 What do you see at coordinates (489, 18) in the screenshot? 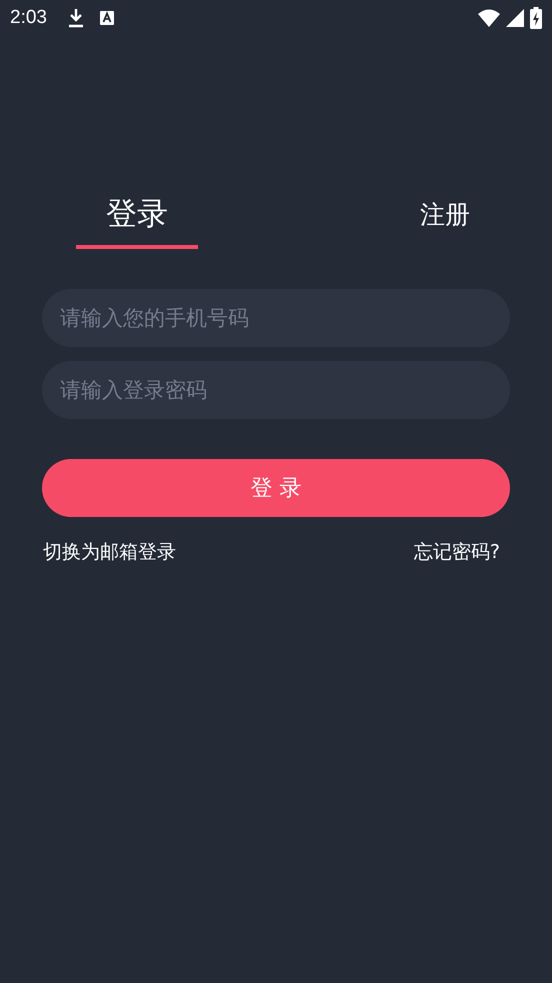
I see `wifi-icon` at bounding box center [489, 18].